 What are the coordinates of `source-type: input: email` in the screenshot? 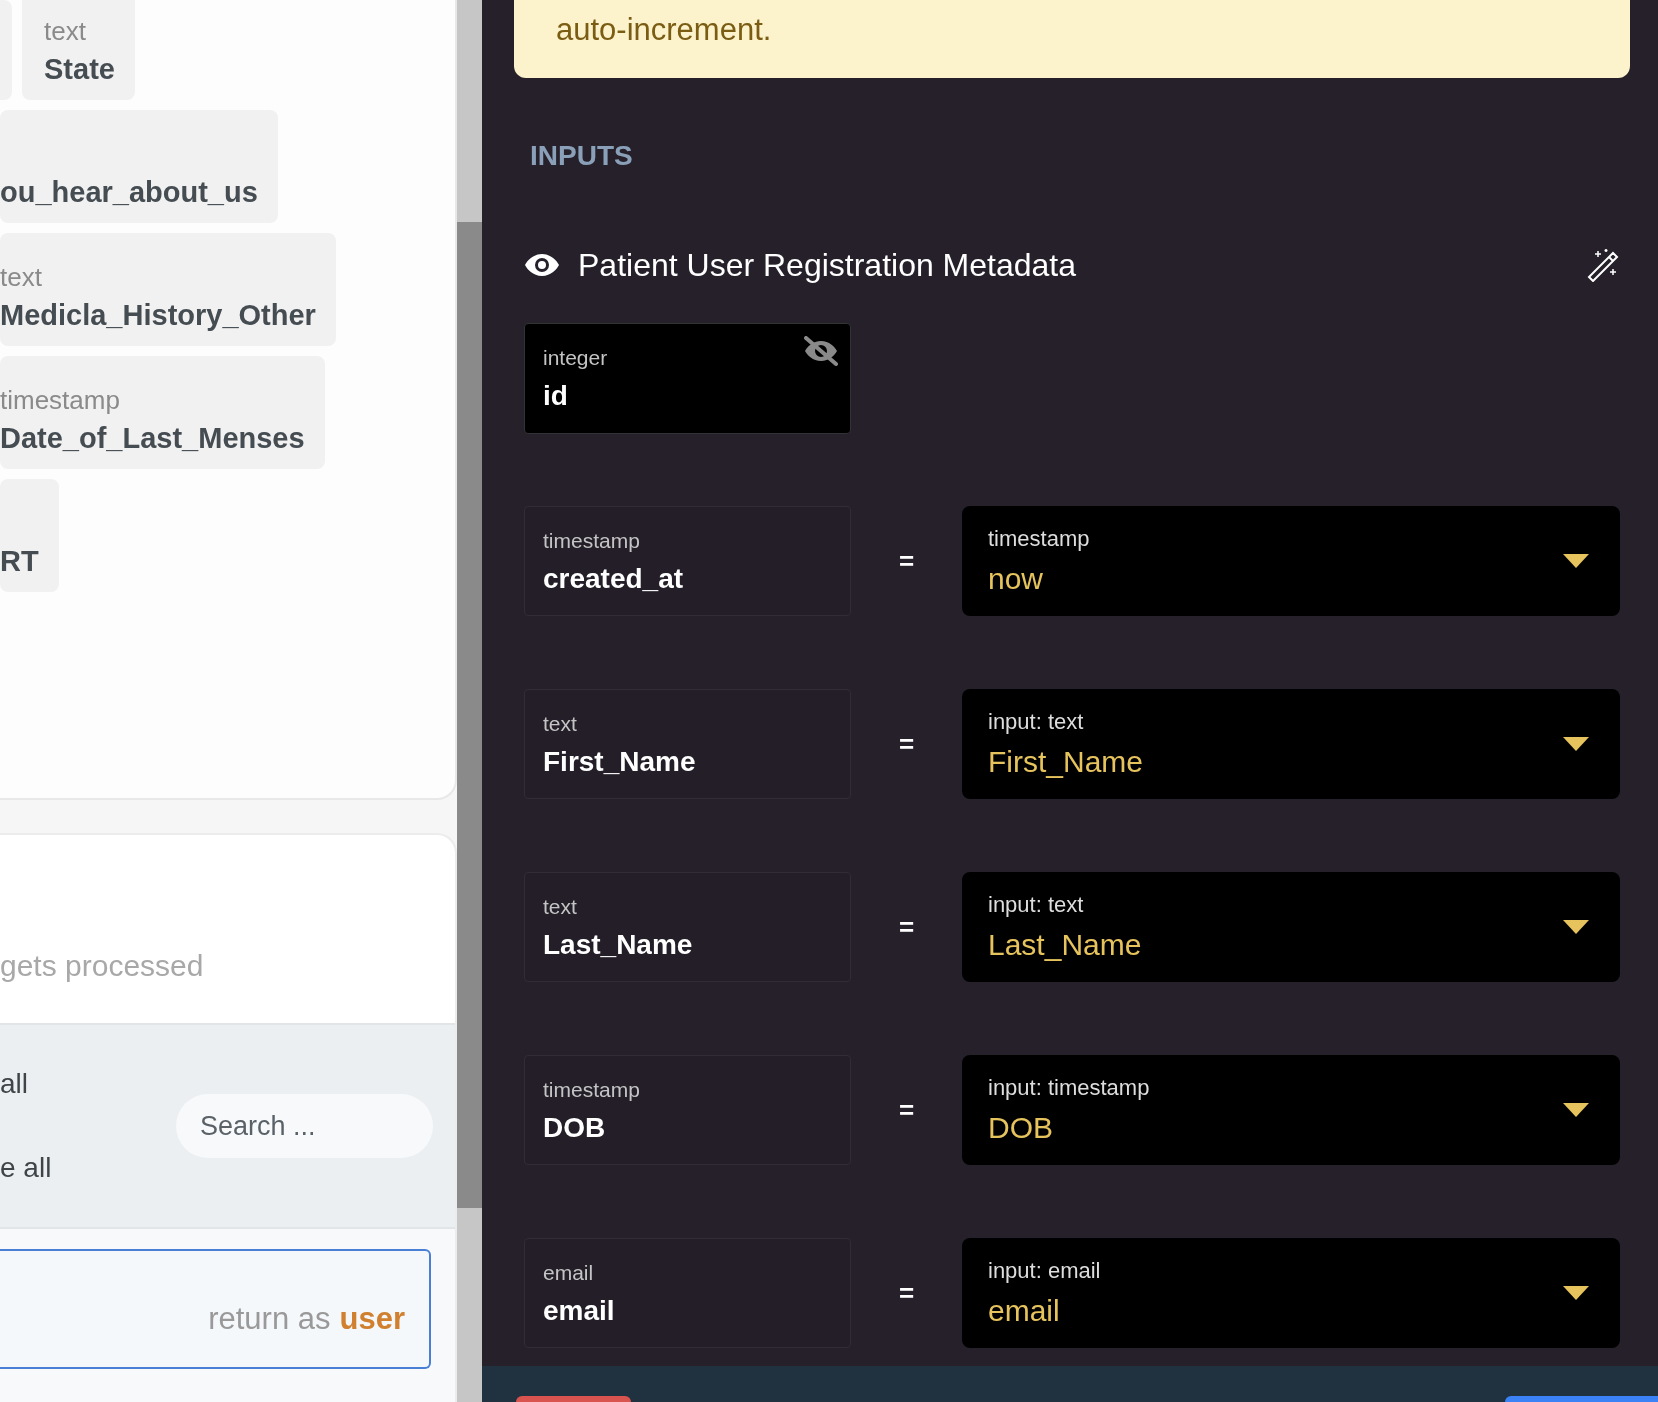 It's located at (1045, 1271).